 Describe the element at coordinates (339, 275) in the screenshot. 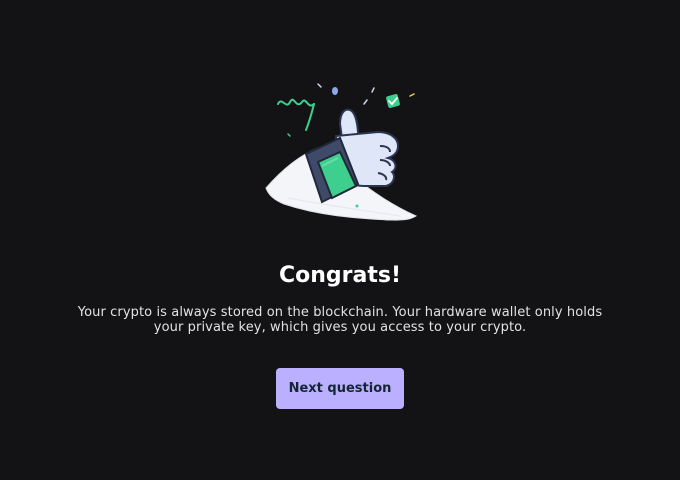

I see `congrats-title: Congrats!` at that location.